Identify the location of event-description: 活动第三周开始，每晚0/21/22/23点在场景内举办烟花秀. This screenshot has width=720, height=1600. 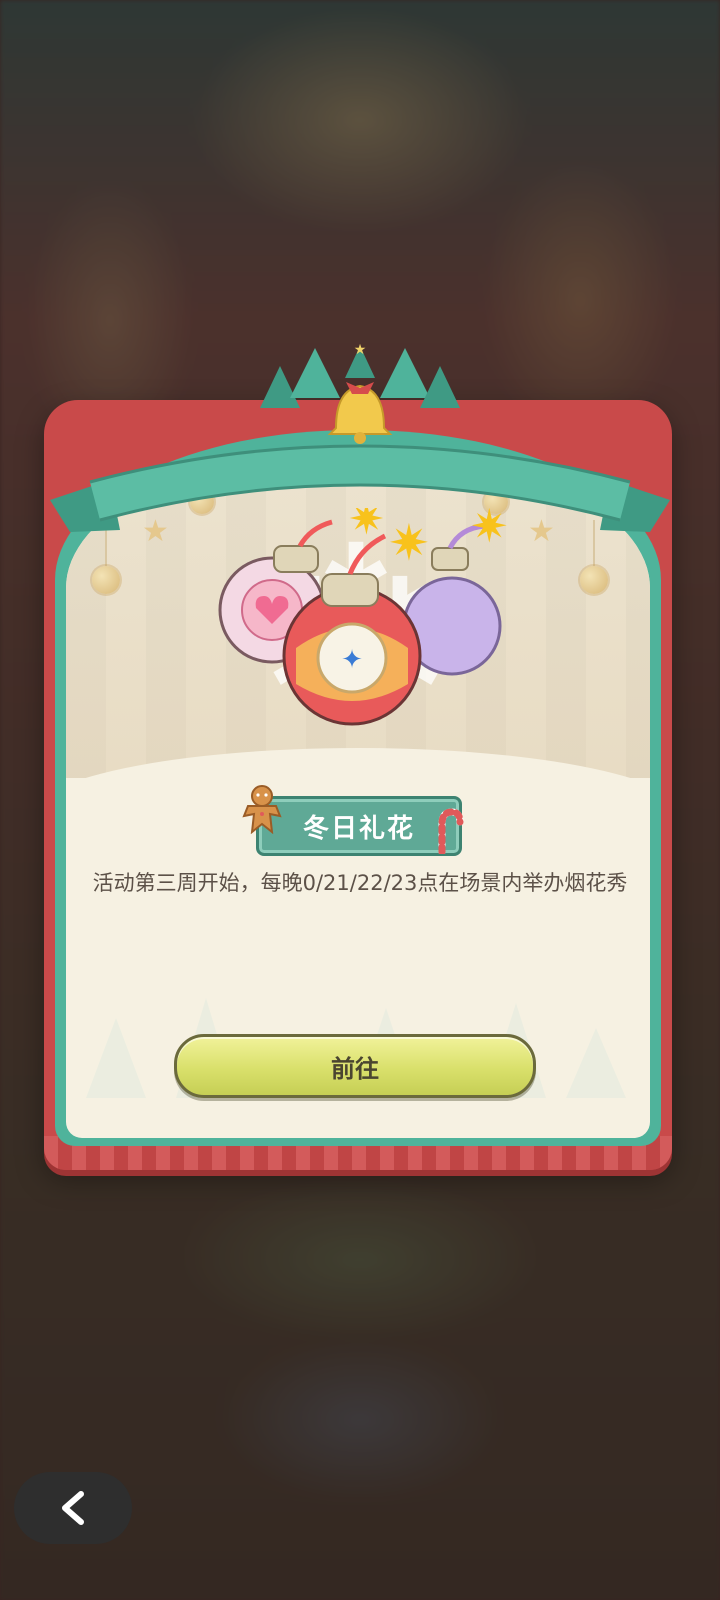
(360, 883).